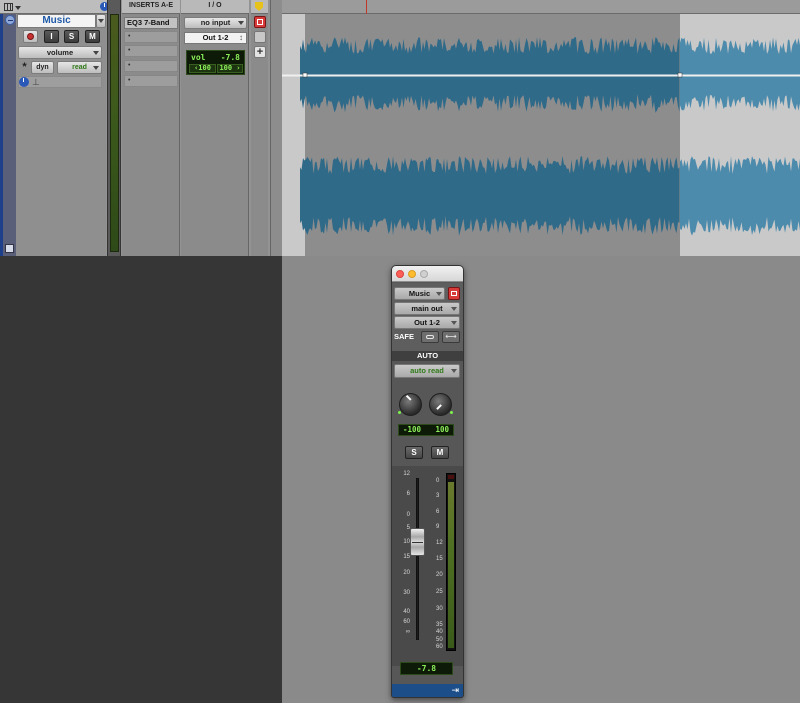 The width and height of the screenshot is (800, 703). Describe the element at coordinates (71, 36) in the screenshot. I see `solo-button: S` at that location.